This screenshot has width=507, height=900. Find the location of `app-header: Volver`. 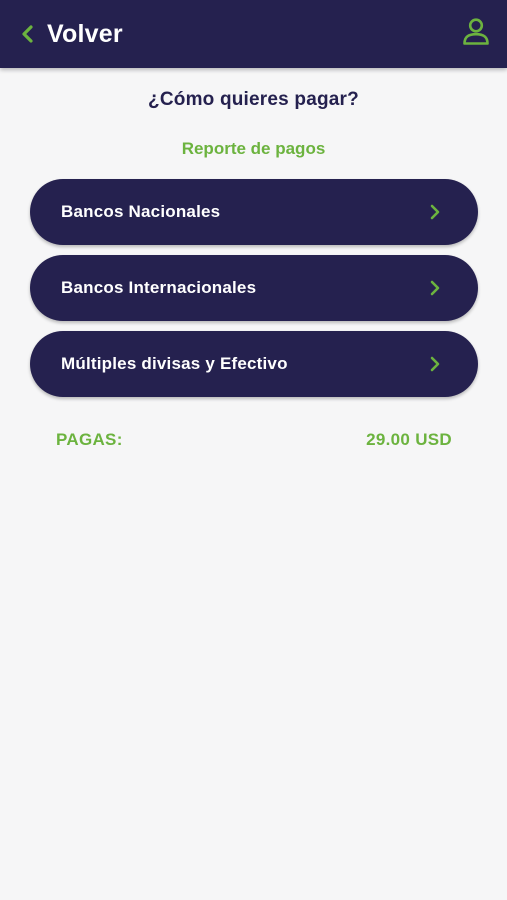

app-header: Volver is located at coordinates (253, 34).